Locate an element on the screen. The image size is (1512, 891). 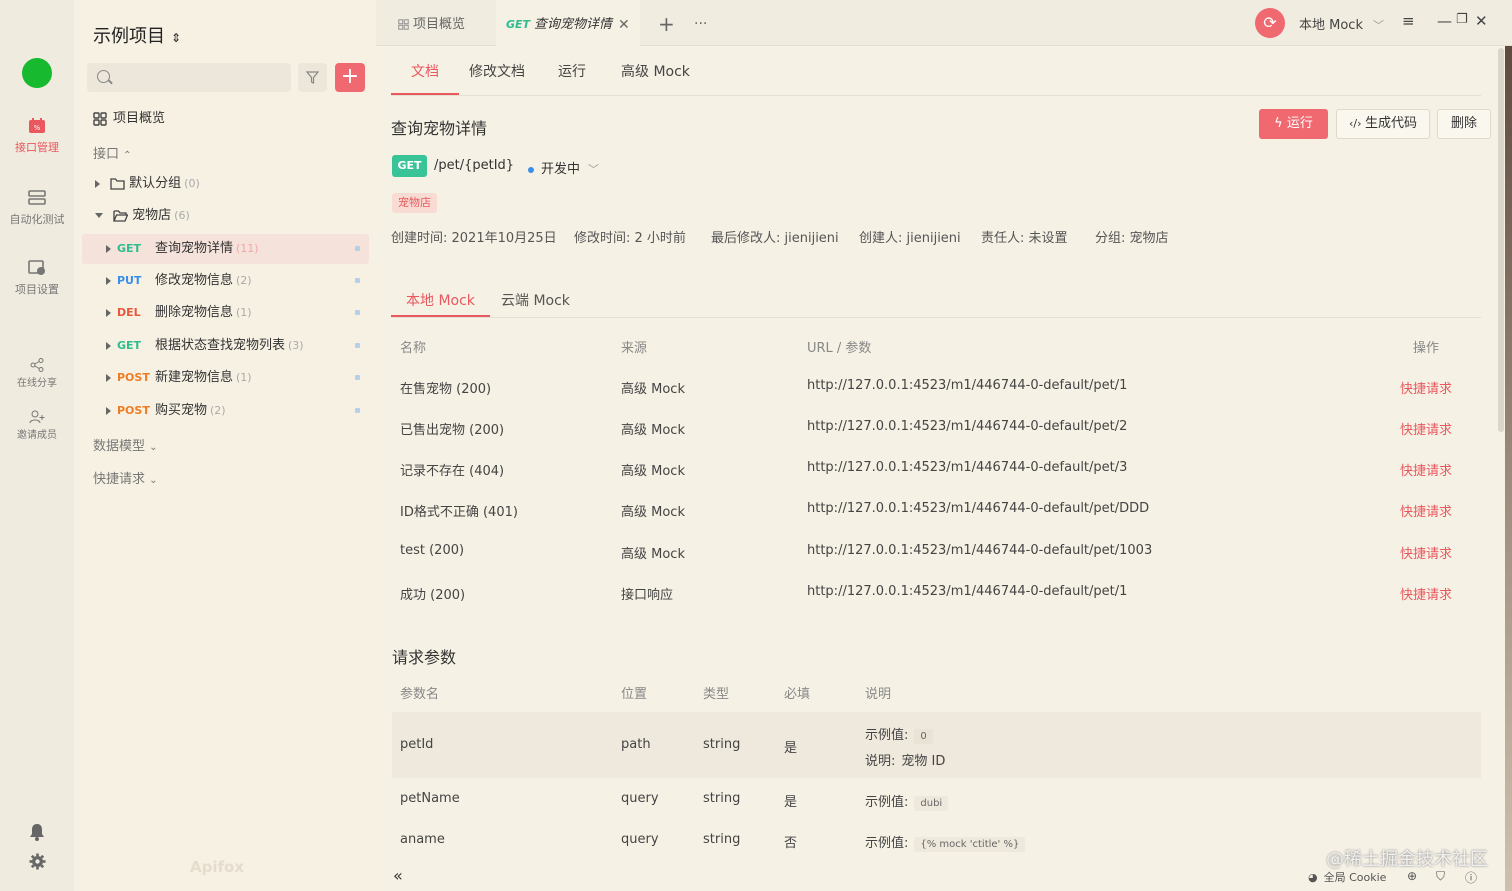
tab-method: GET is located at coordinates (518, 24).